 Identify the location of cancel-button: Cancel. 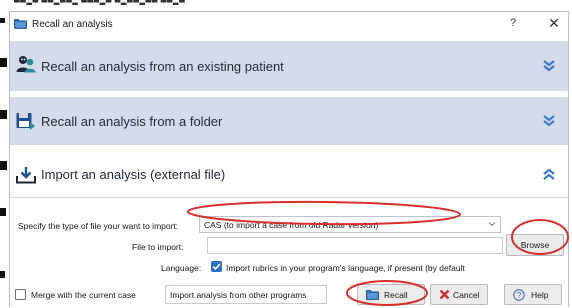
(459, 294).